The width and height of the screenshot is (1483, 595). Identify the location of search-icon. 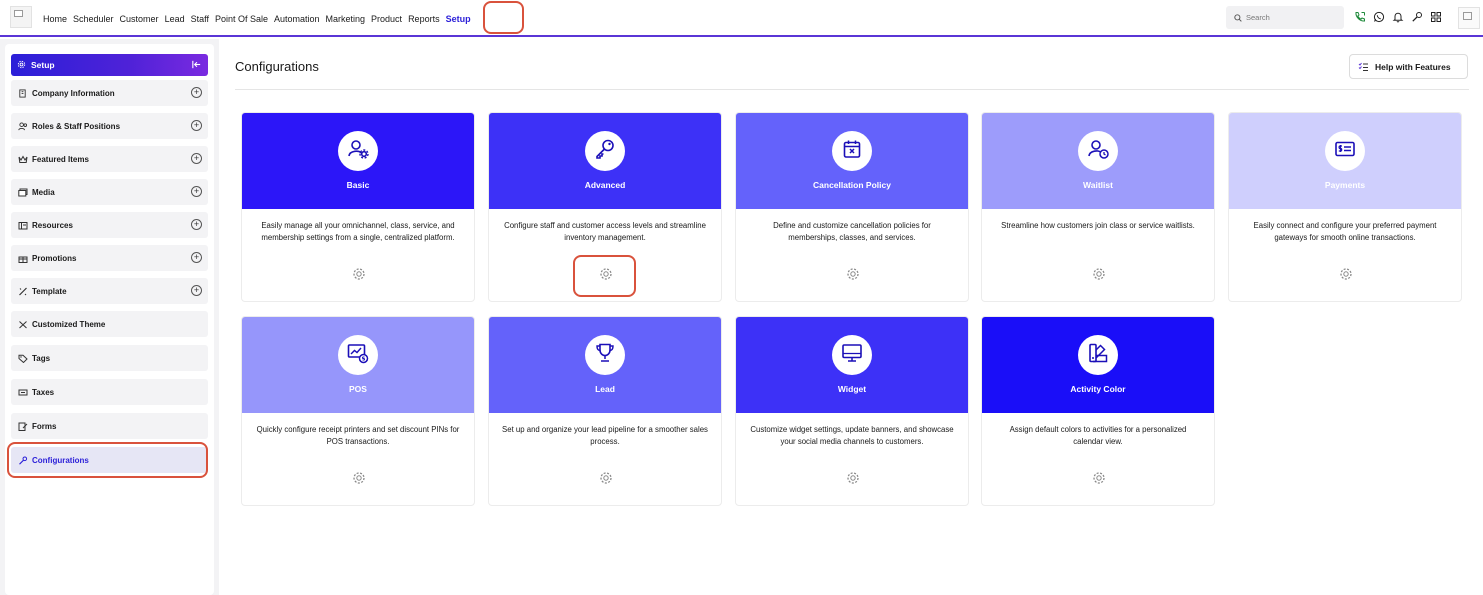
(1238, 18).